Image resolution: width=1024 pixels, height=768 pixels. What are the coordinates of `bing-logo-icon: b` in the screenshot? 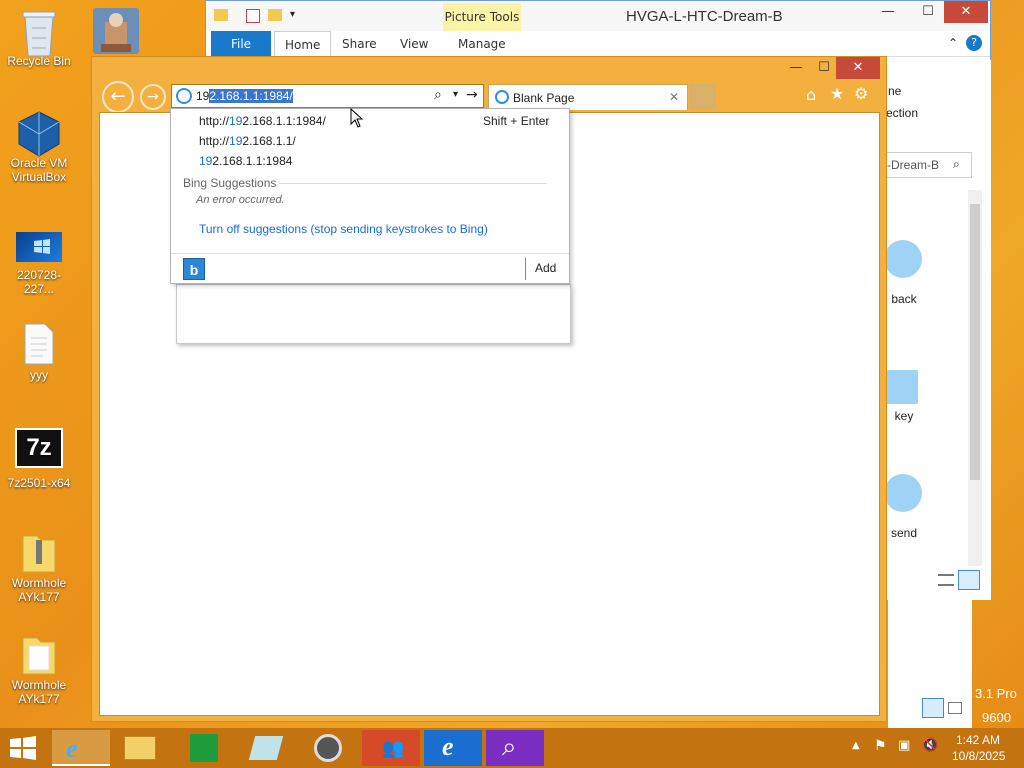 It's located at (194, 269).